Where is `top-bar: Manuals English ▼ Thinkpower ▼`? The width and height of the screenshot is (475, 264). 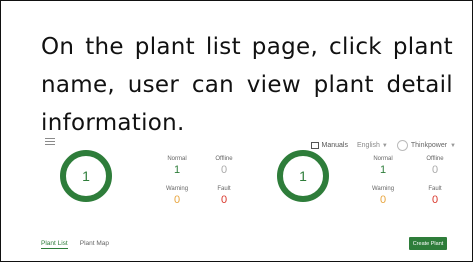 top-bar: Manuals English ▼ Thinkpower ▼ is located at coordinates (383, 145).